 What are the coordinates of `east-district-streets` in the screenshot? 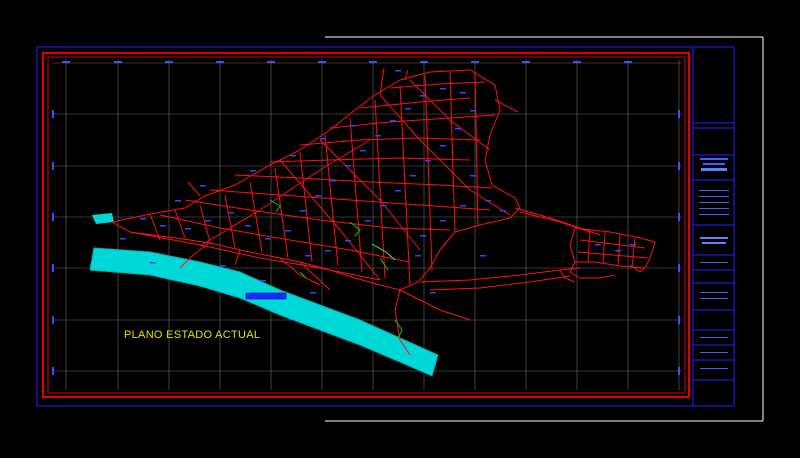 It's located at (607, 255).